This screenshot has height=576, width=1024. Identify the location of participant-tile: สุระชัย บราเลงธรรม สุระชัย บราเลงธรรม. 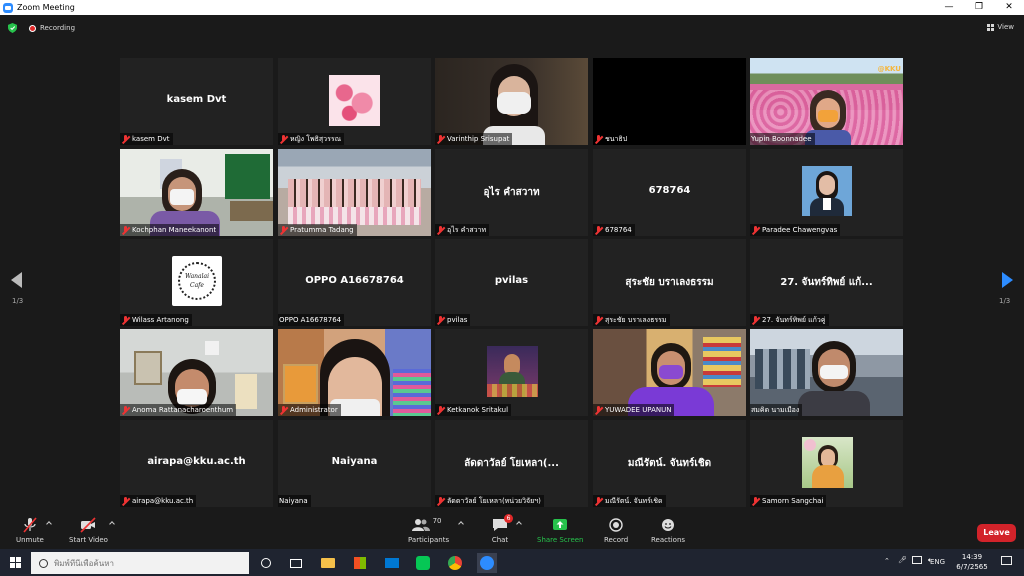
(669, 282).